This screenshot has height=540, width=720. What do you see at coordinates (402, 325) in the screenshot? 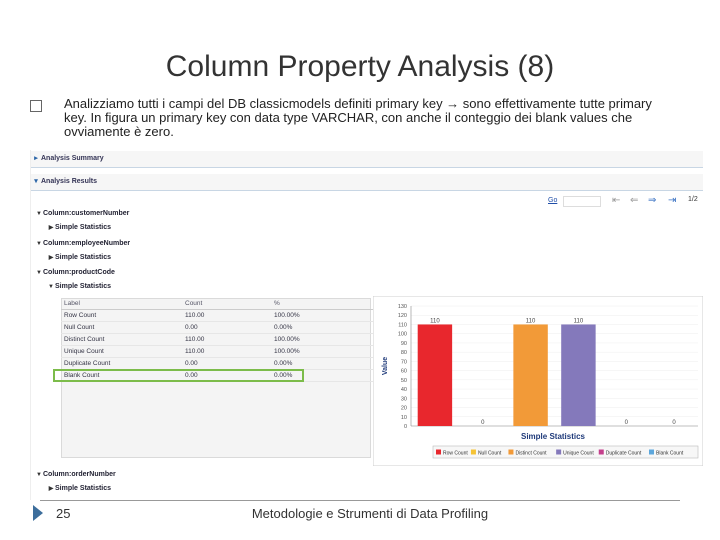
I see `y-tick-label: 110` at bounding box center [402, 325].